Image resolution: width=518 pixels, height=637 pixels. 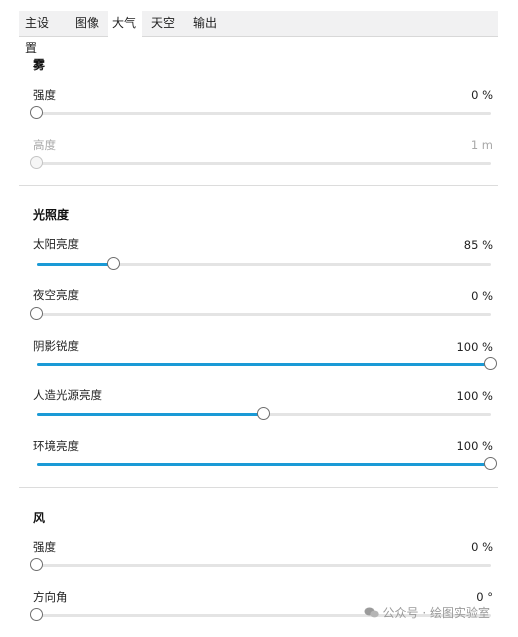 I want to click on fog-section-title: 雾, so click(x=39, y=65).